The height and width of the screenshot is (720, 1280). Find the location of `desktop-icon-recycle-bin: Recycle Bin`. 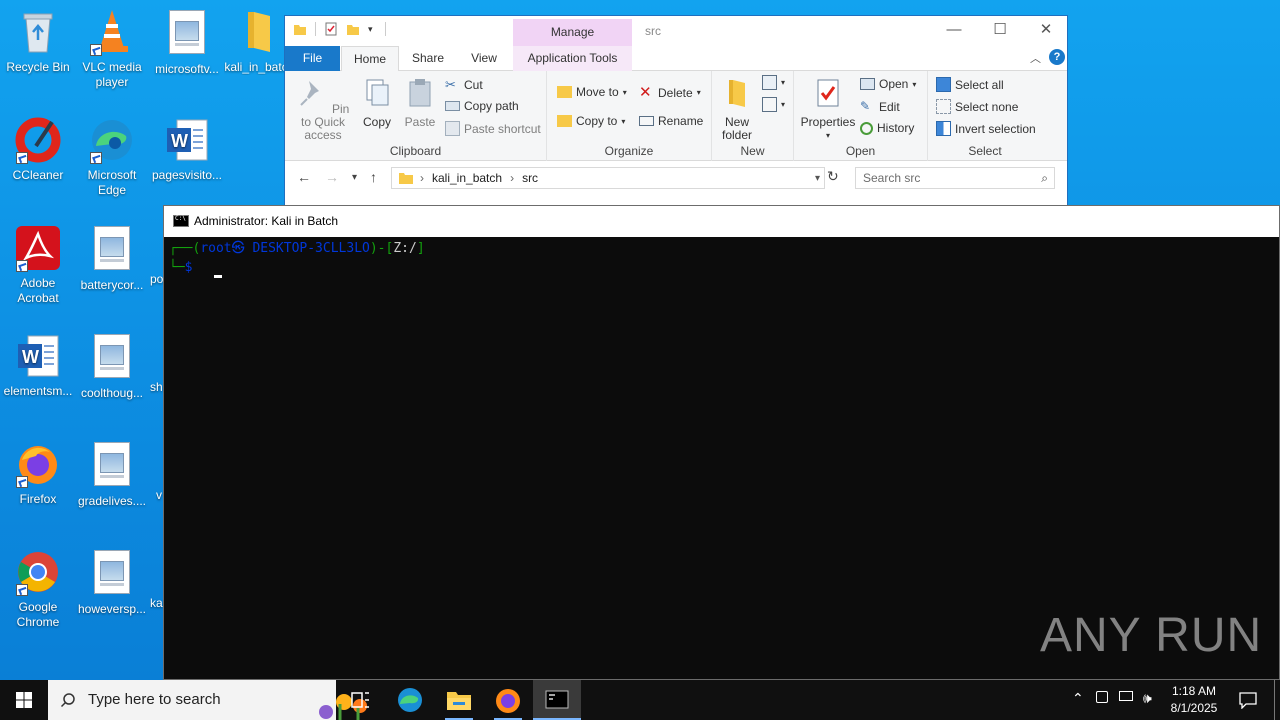

desktop-icon-recycle-bin: Recycle Bin is located at coordinates (38, 41).